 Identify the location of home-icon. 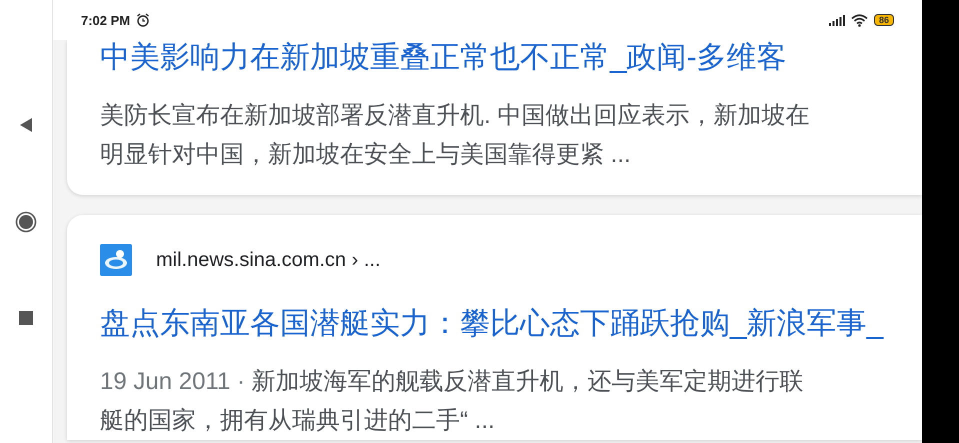
(26, 222).